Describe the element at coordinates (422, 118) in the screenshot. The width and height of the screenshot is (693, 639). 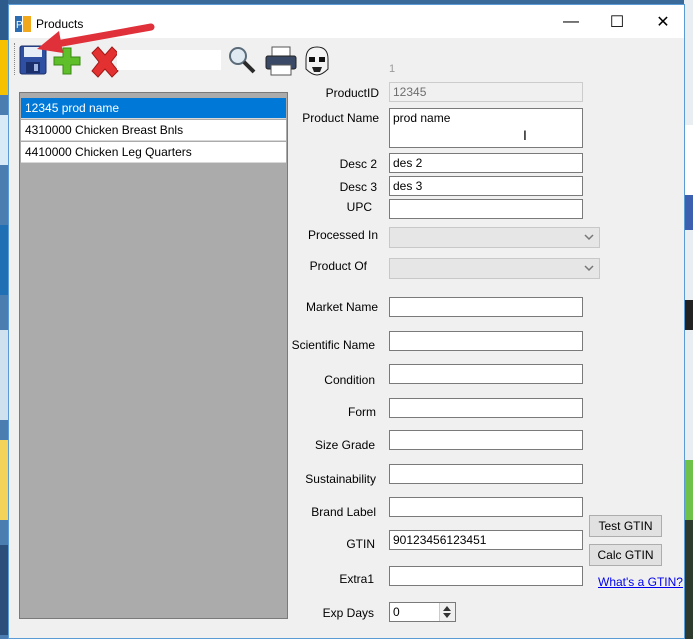
I see `product-name-value: prod name` at that location.